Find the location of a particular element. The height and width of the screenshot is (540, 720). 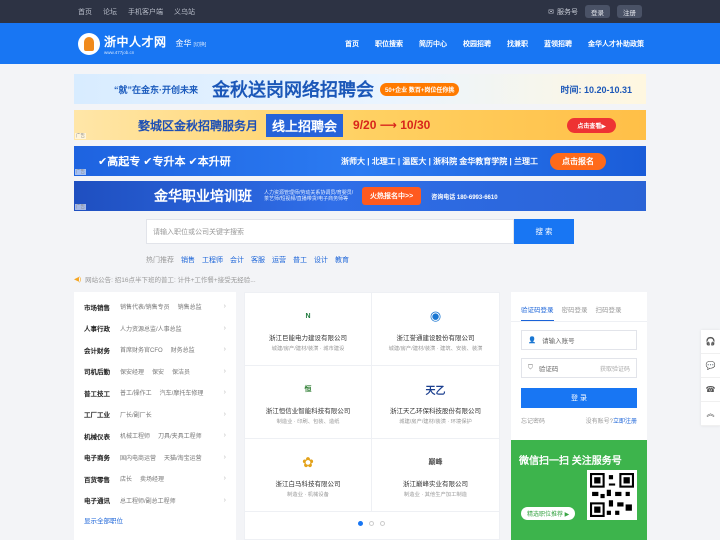

category-row: 工厂工业 厂长/副厂长 › is located at coordinates (155, 415).